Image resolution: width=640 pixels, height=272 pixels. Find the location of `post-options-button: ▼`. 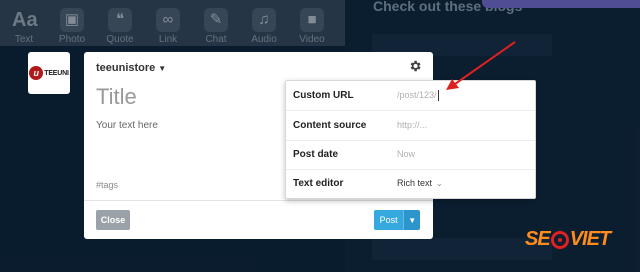

post-options-button: ▼ is located at coordinates (411, 220).